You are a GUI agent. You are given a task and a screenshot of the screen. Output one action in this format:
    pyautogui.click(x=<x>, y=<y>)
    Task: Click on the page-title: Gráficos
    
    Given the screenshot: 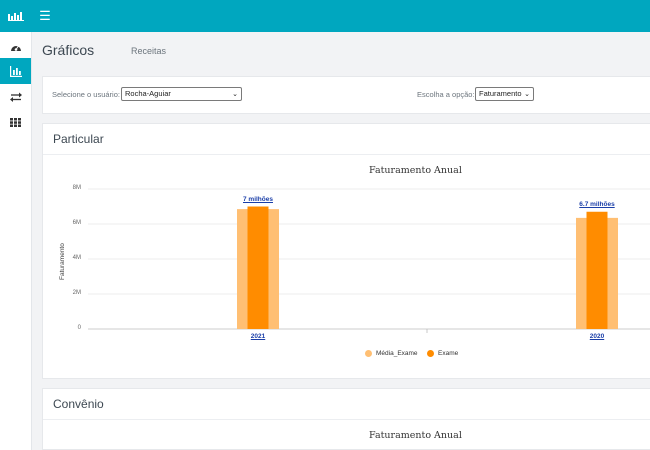 What is the action you would take?
    pyautogui.click(x=68, y=50)
    